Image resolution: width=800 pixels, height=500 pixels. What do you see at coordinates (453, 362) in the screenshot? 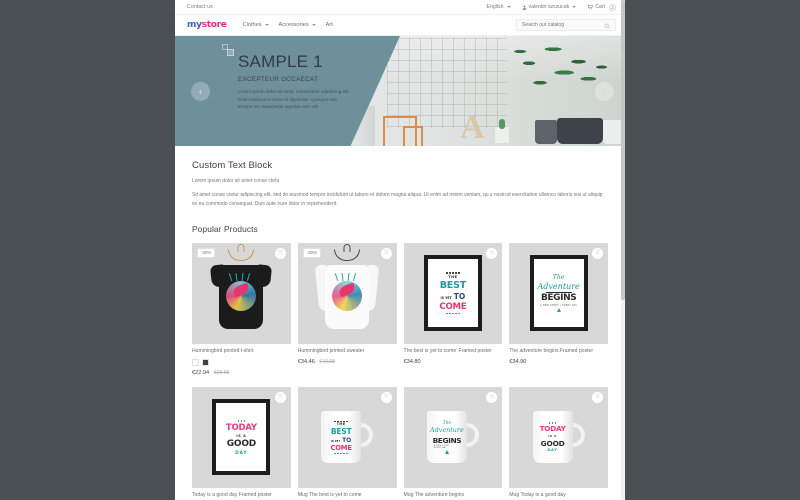
I see `product-price: €34.80` at bounding box center [453, 362].